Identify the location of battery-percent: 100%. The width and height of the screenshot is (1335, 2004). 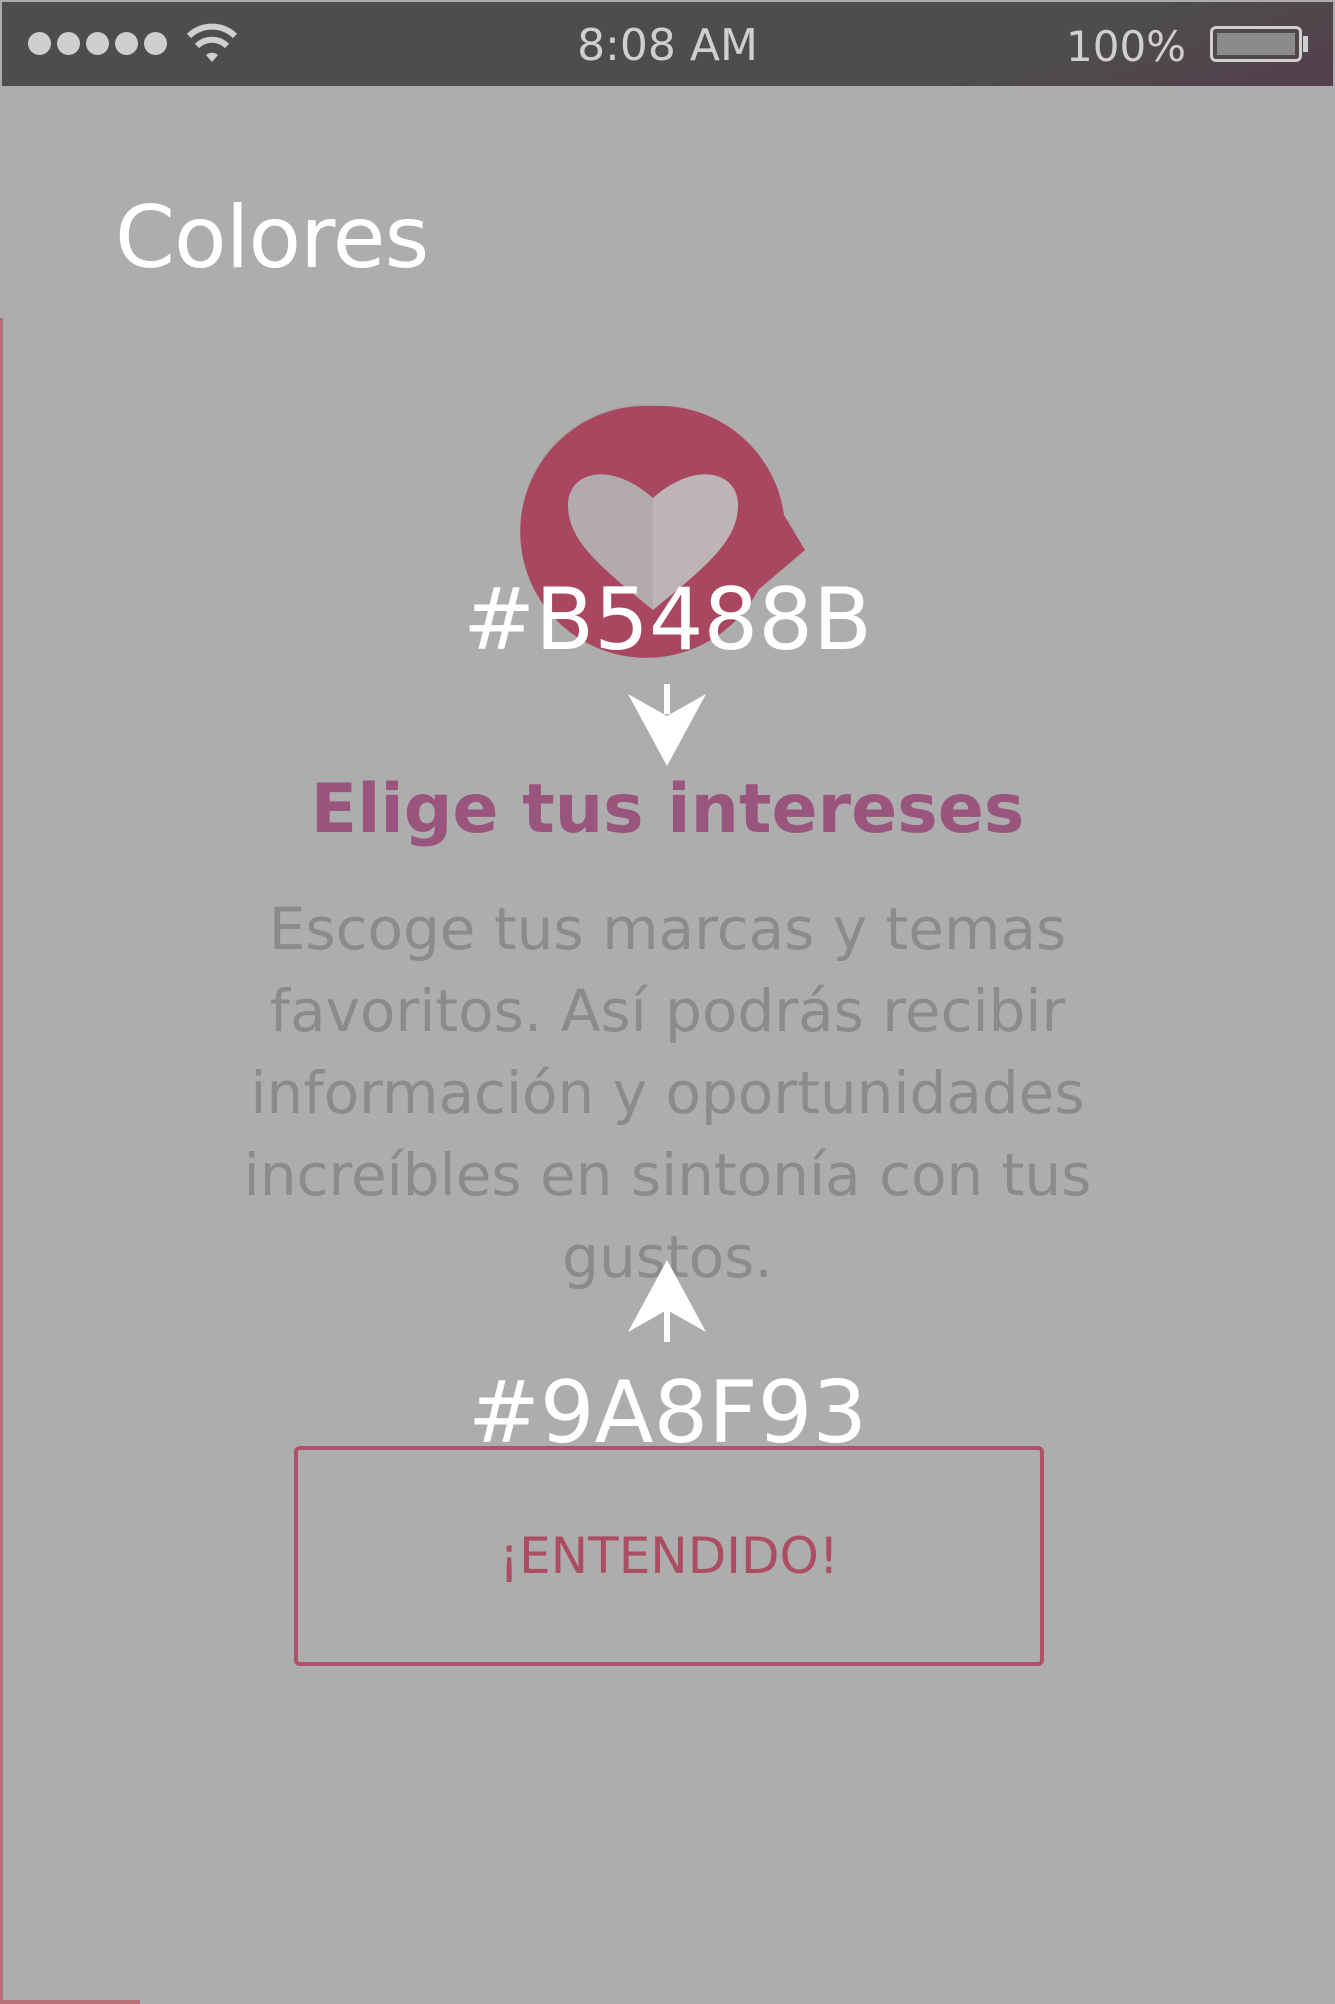
(1126, 46).